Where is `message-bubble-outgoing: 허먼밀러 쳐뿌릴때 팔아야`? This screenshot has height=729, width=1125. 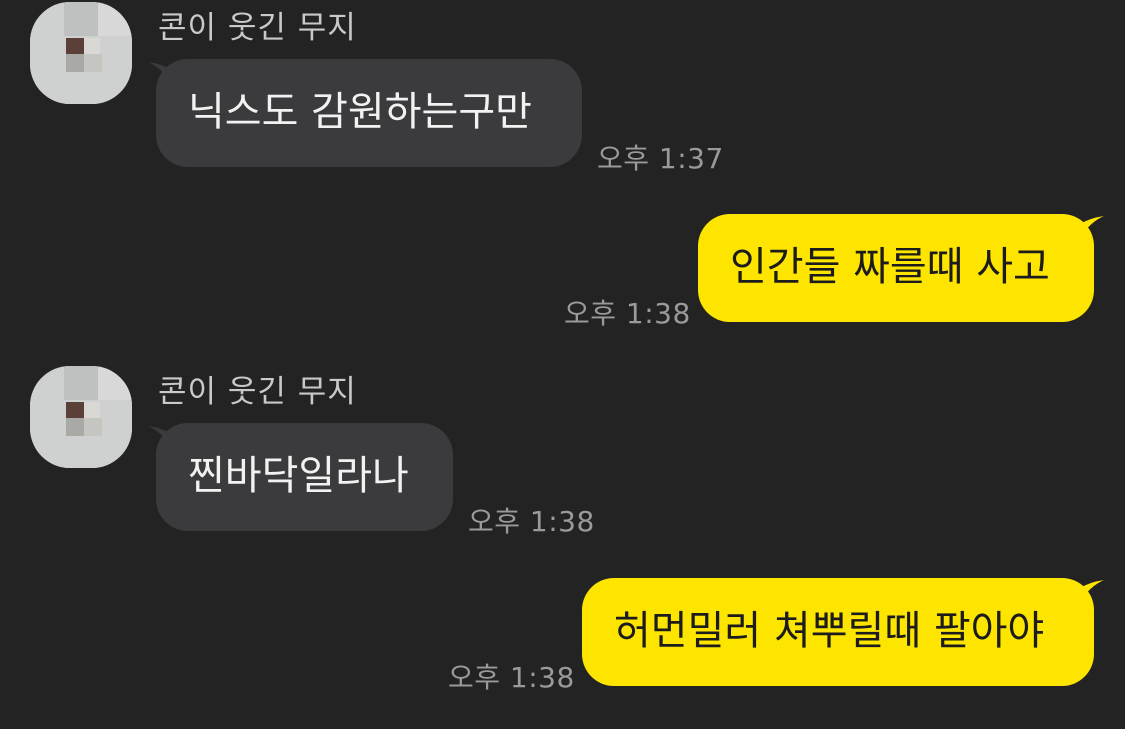
message-bubble-outgoing: 허먼밀러 쳐뿌릴때 팔아야 is located at coordinates (838, 632).